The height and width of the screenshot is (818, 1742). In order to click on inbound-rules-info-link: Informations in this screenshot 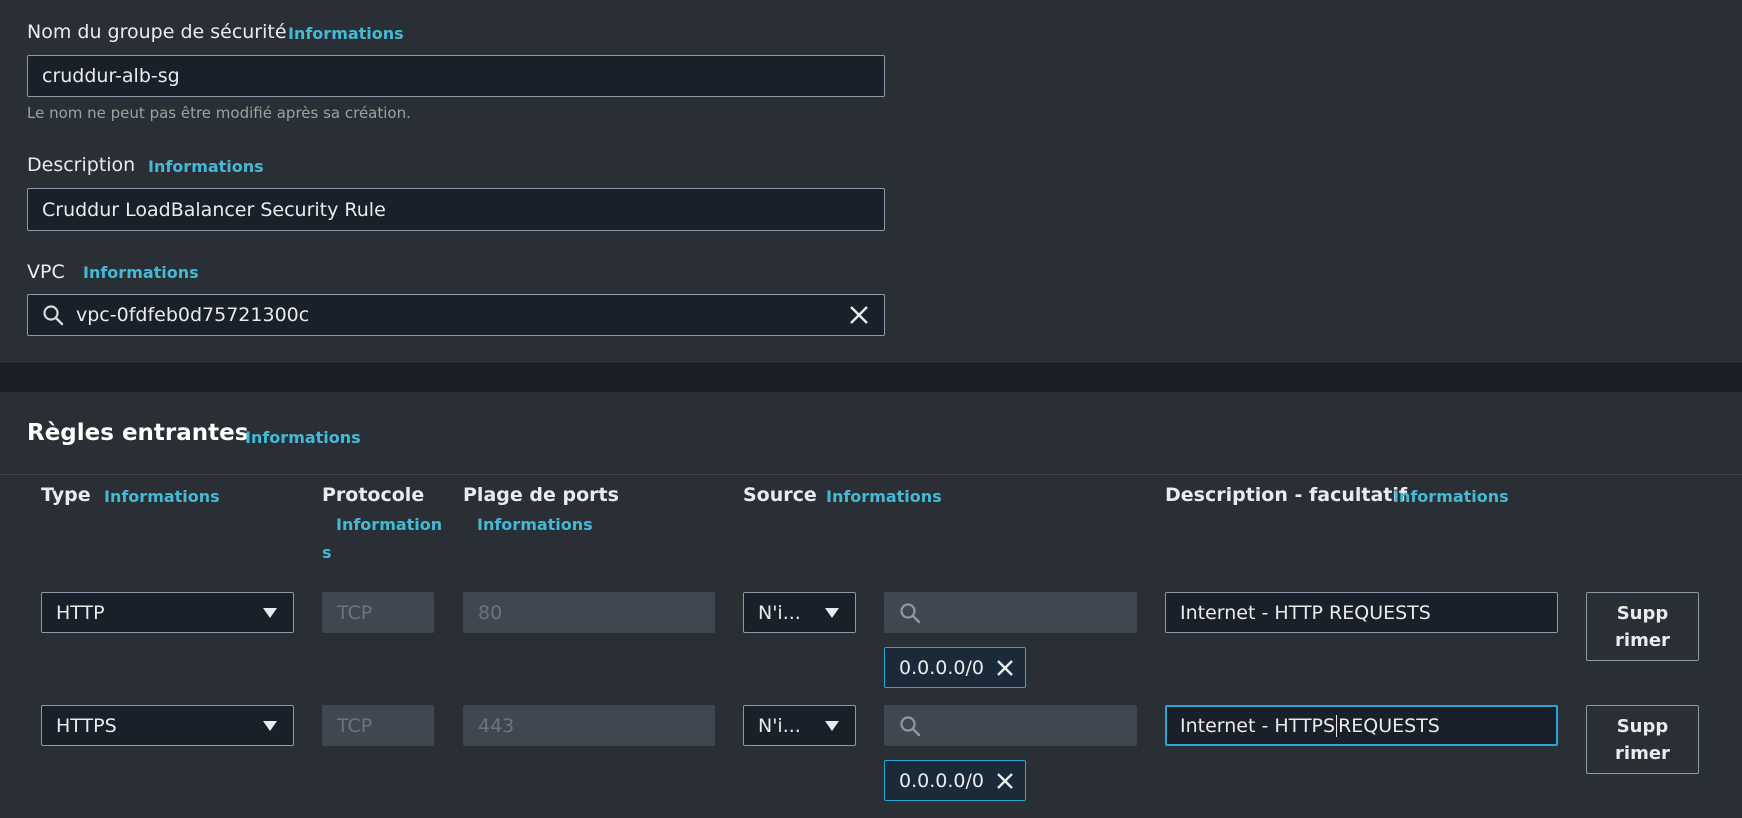, I will do `click(303, 437)`.